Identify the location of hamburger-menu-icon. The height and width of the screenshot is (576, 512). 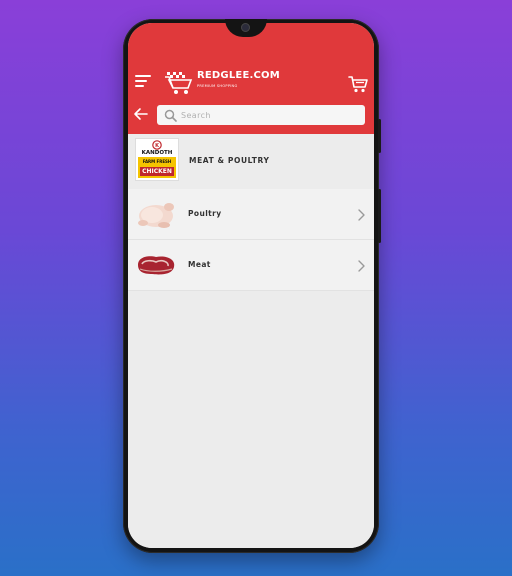
(143, 82).